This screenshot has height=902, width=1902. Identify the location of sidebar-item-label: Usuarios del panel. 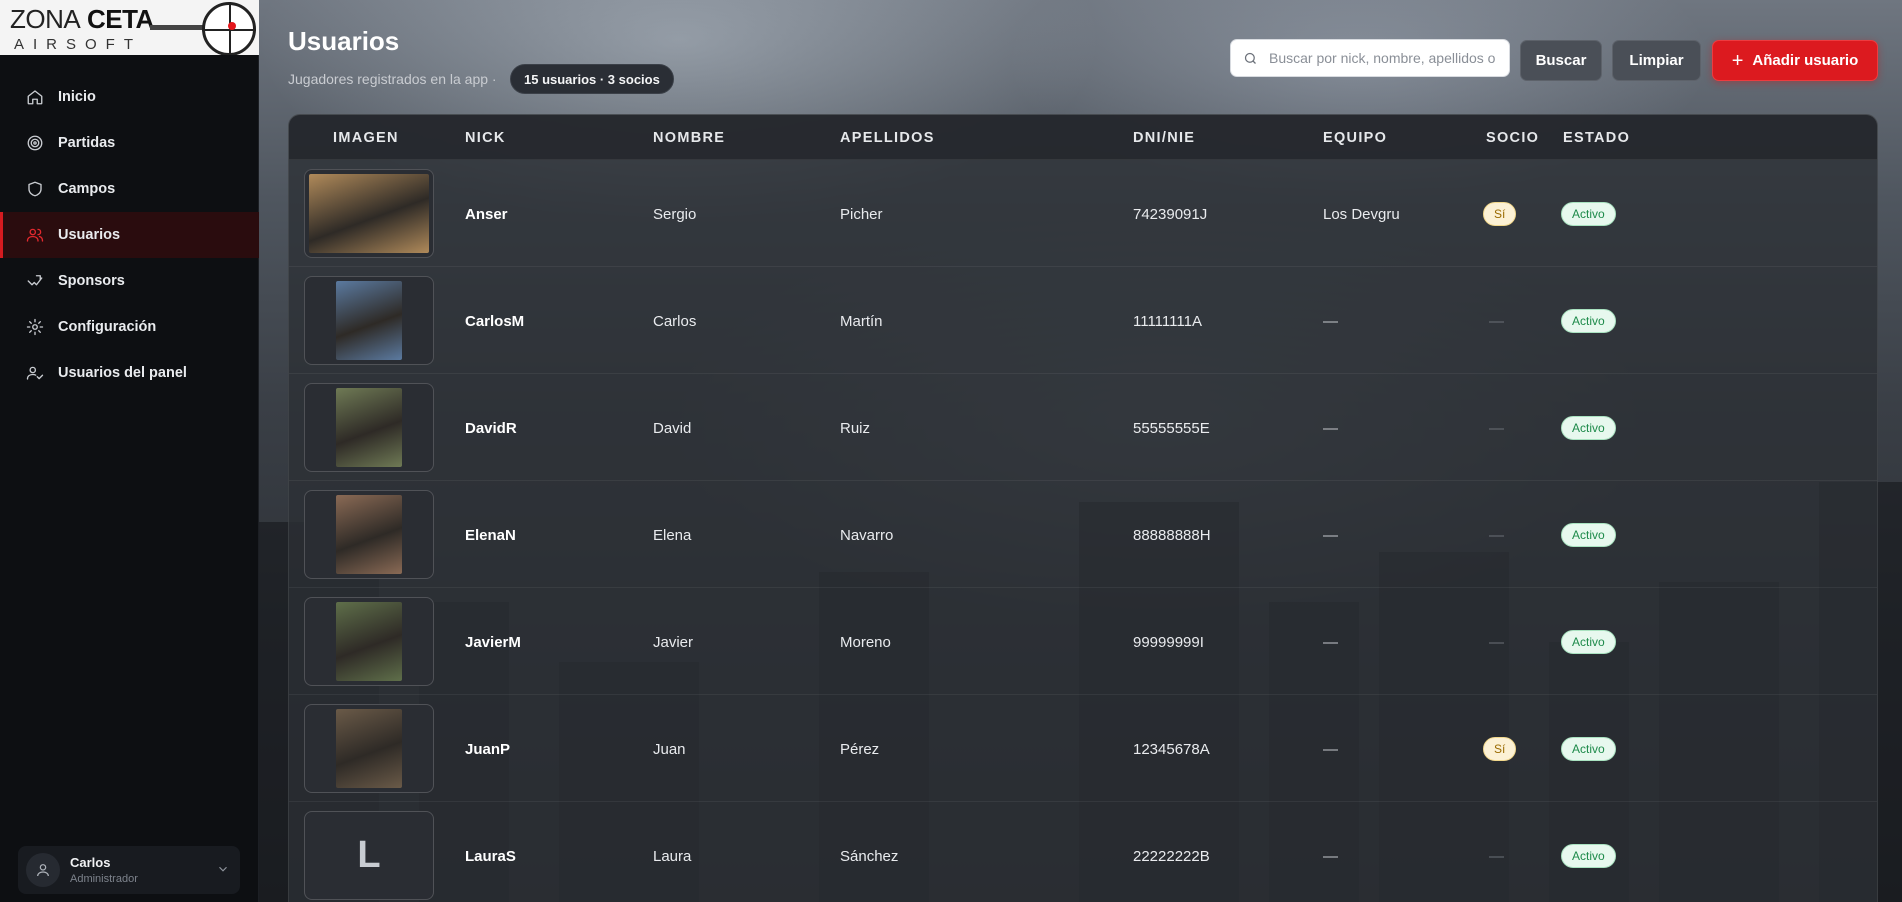
(122, 373).